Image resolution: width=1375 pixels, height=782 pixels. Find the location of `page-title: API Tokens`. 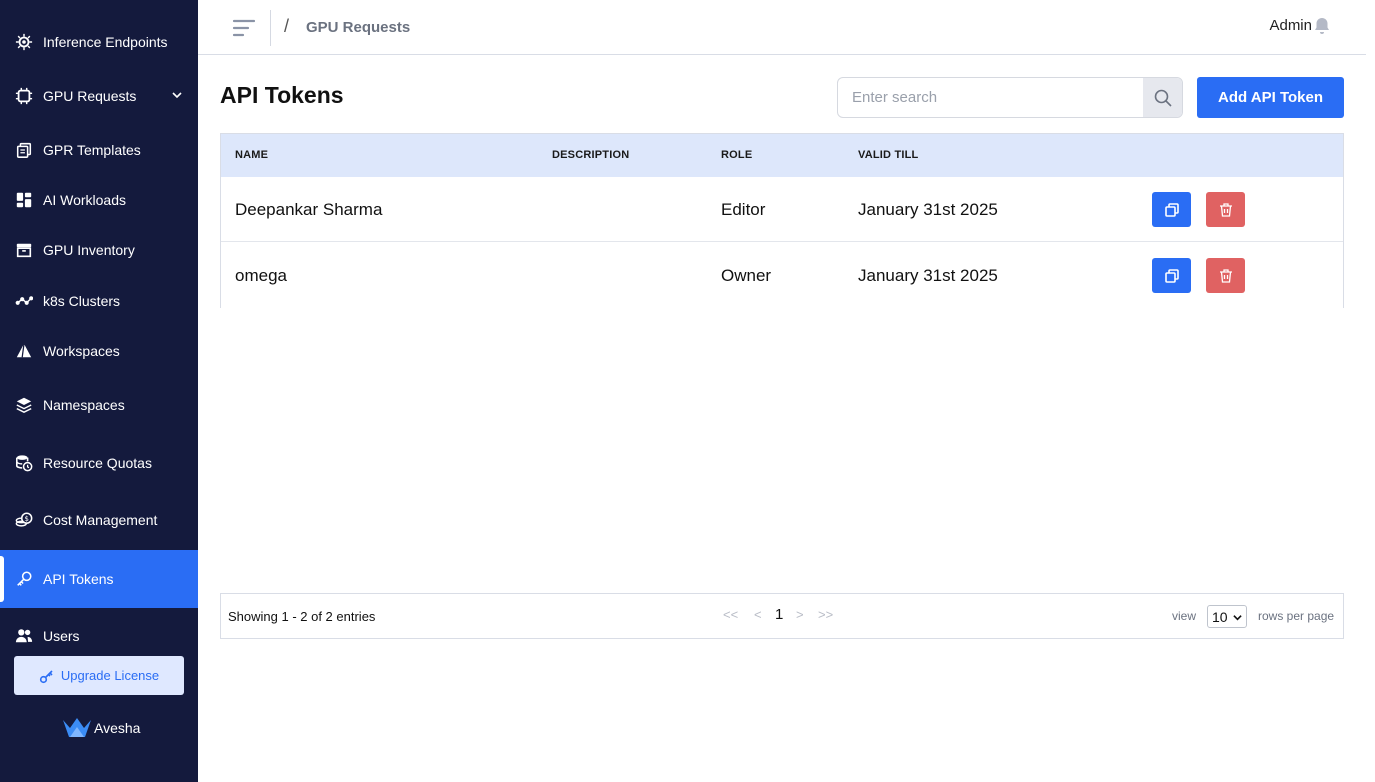

page-title: API Tokens is located at coordinates (282, 95).